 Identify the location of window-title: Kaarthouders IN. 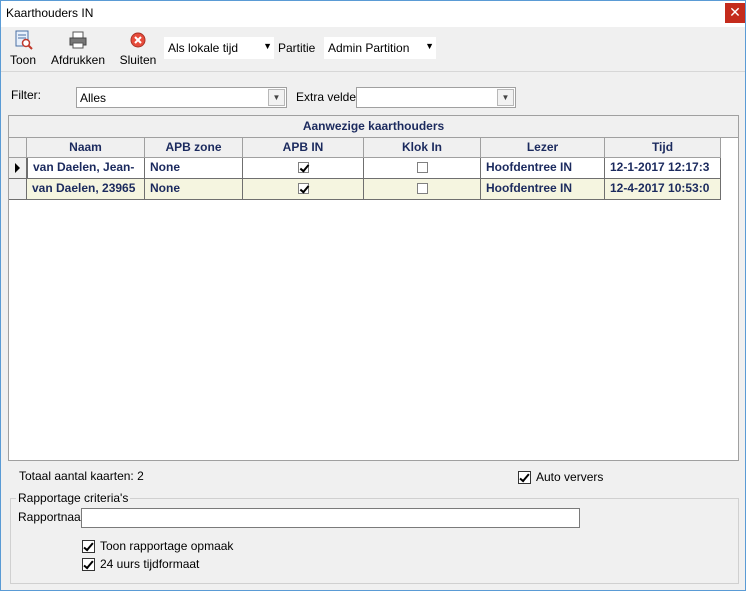
(50, 13).